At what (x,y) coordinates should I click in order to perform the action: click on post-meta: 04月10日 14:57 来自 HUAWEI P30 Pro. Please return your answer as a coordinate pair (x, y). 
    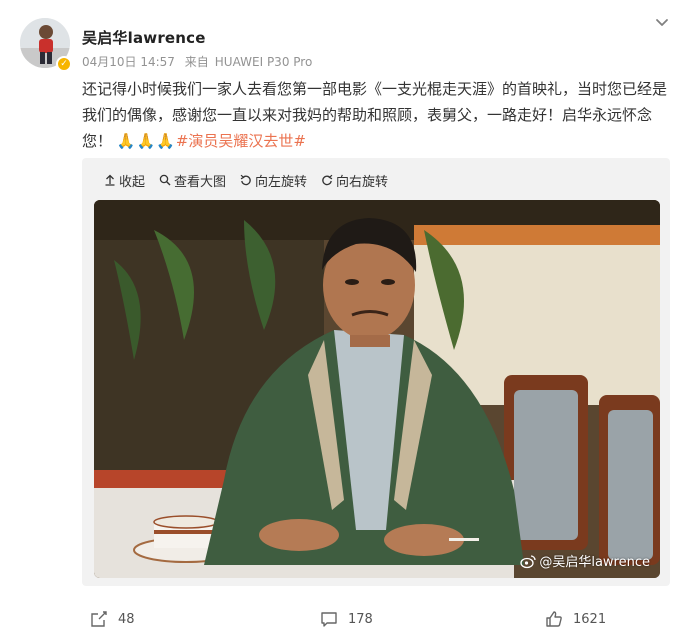
    Looking at the image, I should click on (200, 61).